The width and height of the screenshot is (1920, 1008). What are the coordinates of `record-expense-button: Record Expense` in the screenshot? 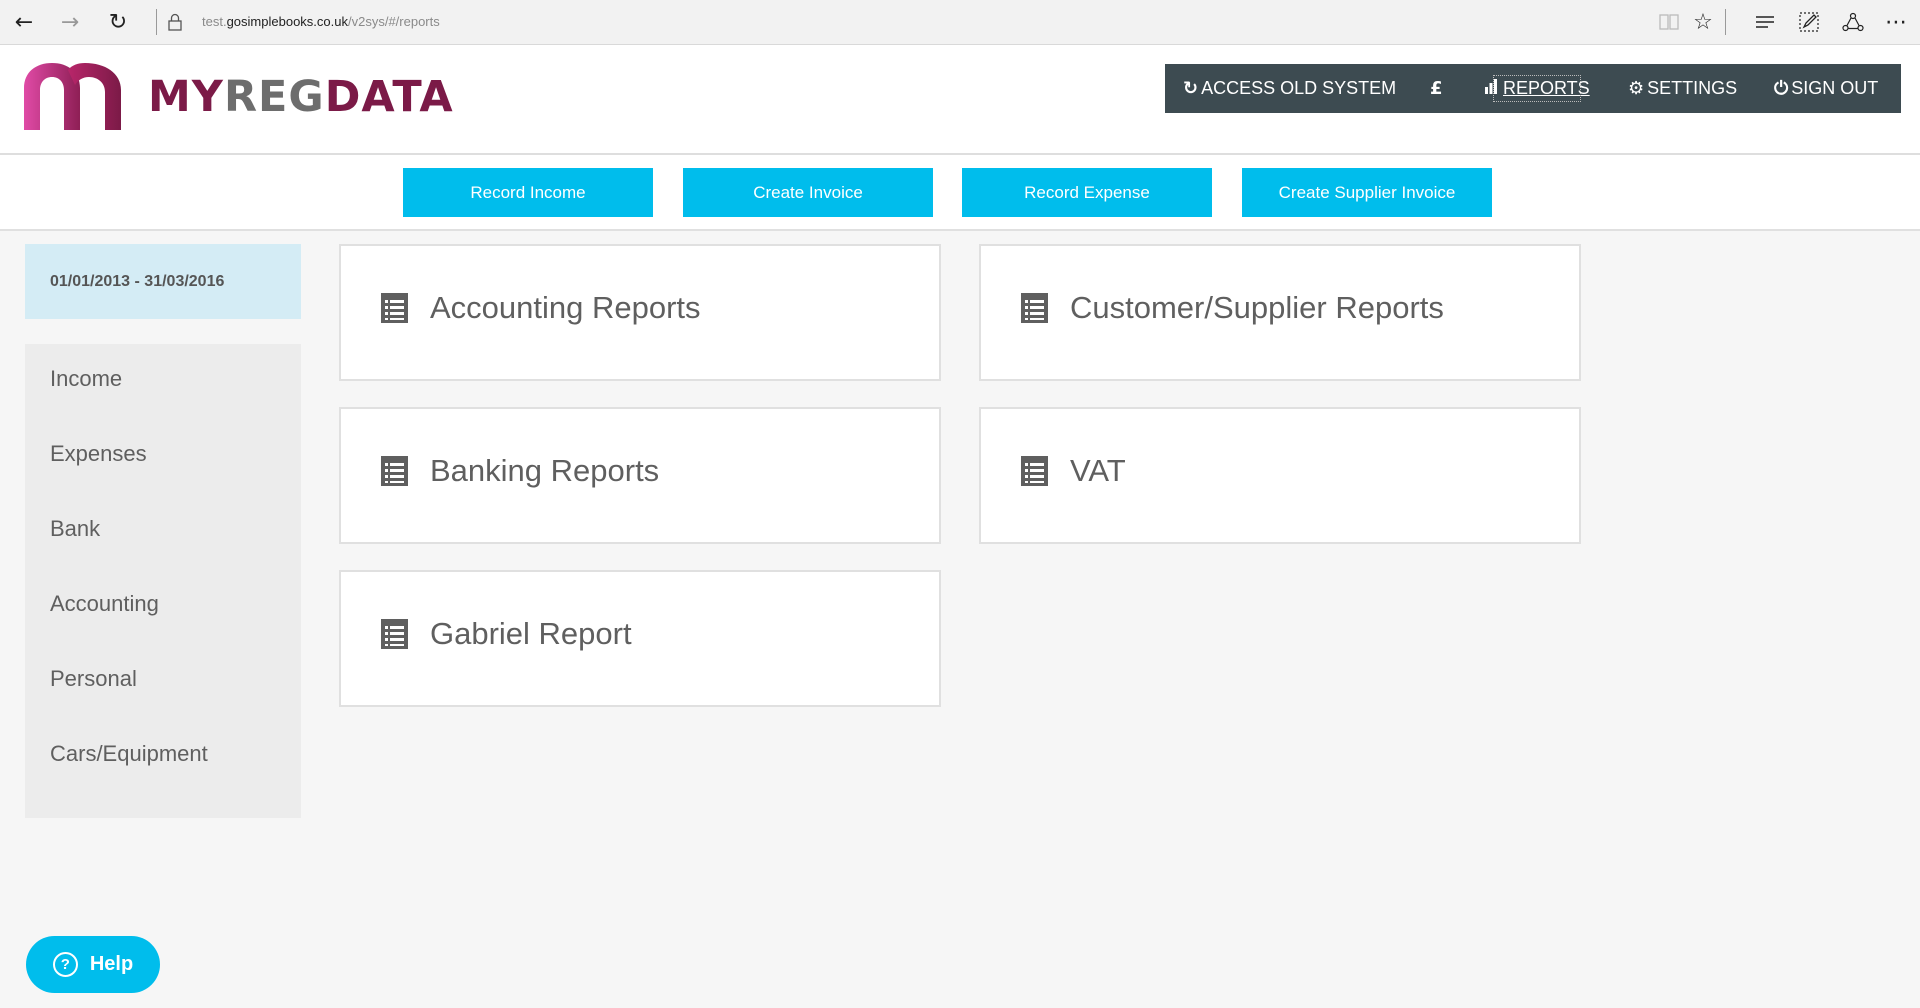 It's located at (1087, 192).